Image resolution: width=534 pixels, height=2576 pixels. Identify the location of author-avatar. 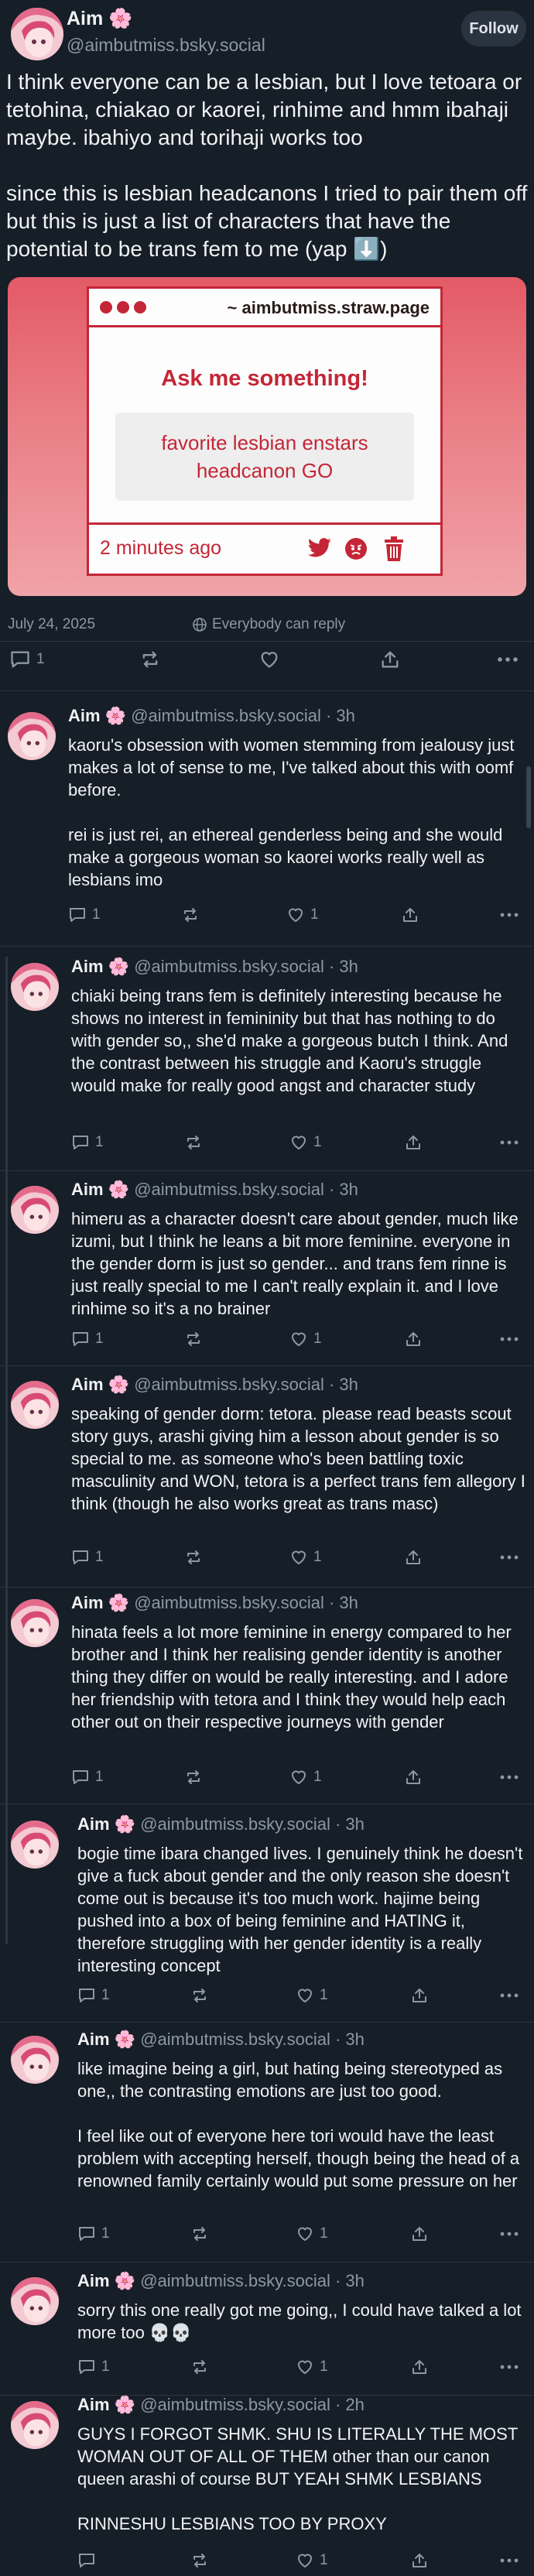
(37, 34).